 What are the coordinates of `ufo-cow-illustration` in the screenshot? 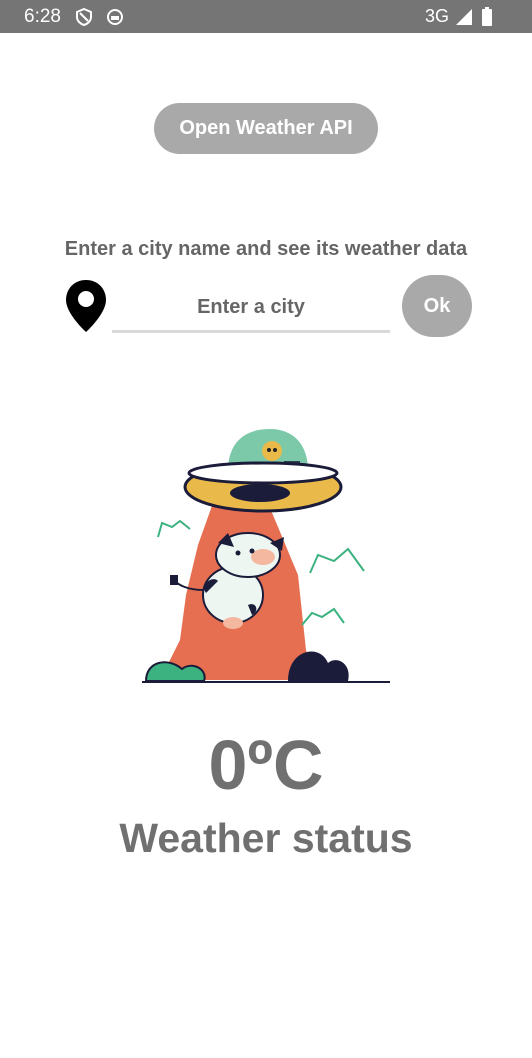 It's located at (266, 558).